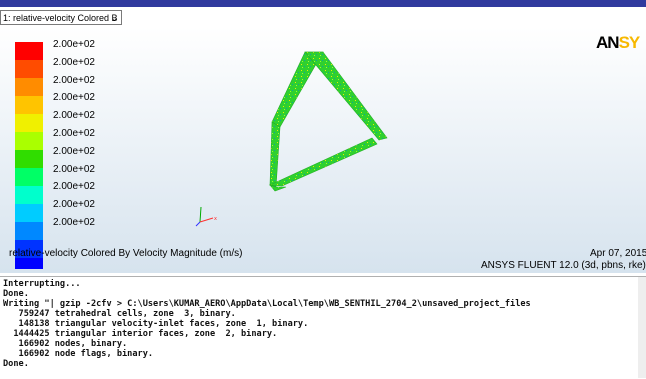 The height and width of the screenshot is (379, 646). What do you see at coordinates (563, 265) in the screenshot?
I see `solver-version: ANSYS FLUENT 12.0 (3d, pbns, rke)` at bounding box center [563, 265].